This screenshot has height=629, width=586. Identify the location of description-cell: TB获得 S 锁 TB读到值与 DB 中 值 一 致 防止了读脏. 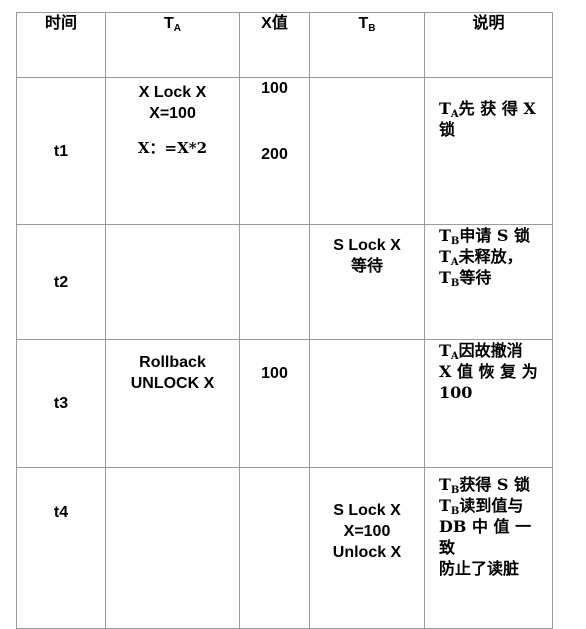
(488, 548).